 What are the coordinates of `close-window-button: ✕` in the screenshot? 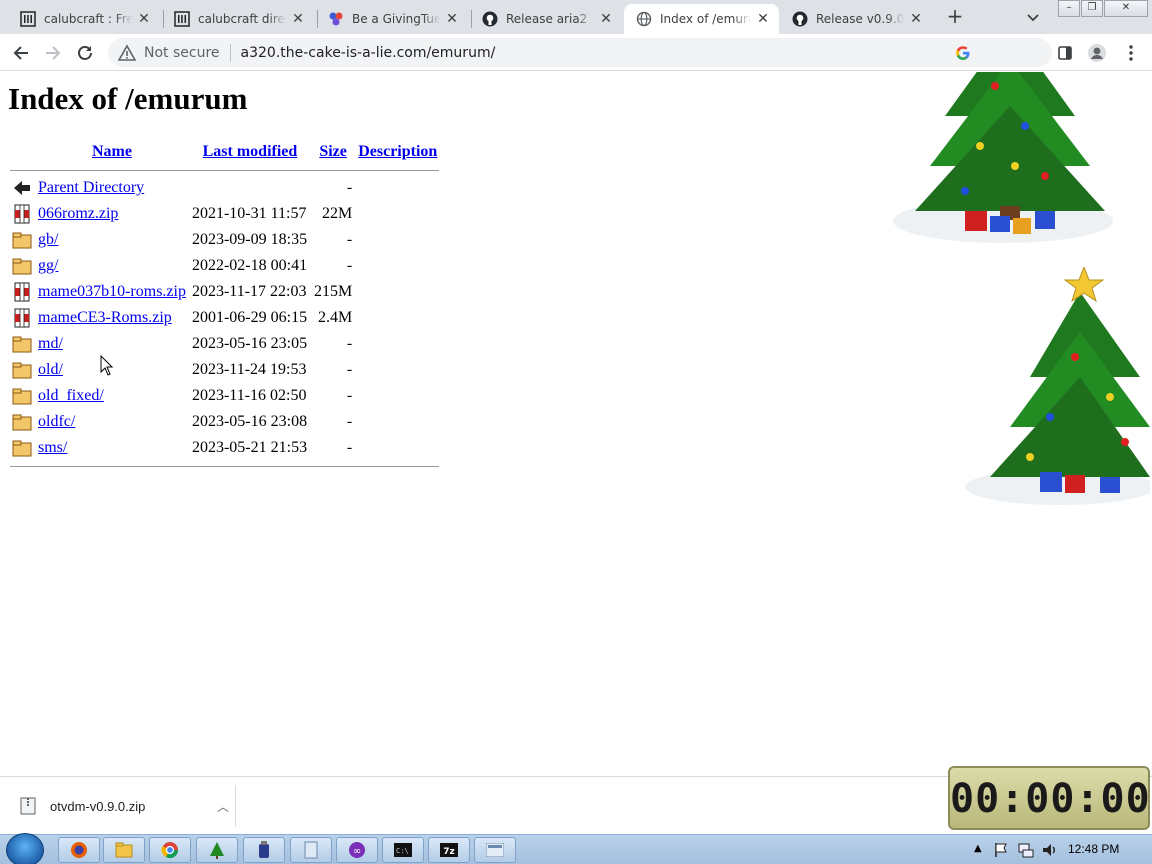 It's located at (1126, 8).